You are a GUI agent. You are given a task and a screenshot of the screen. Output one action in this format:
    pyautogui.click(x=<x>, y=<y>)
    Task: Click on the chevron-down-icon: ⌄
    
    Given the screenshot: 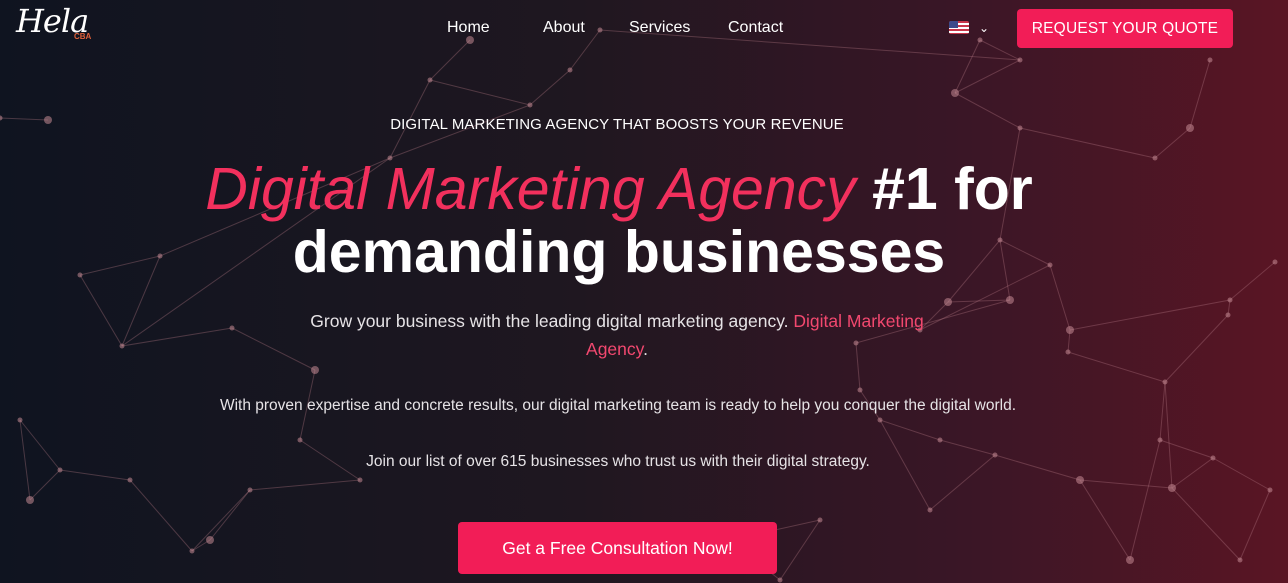 What is the action you would take?
    pyautogui.click(x=984, y=28)
    